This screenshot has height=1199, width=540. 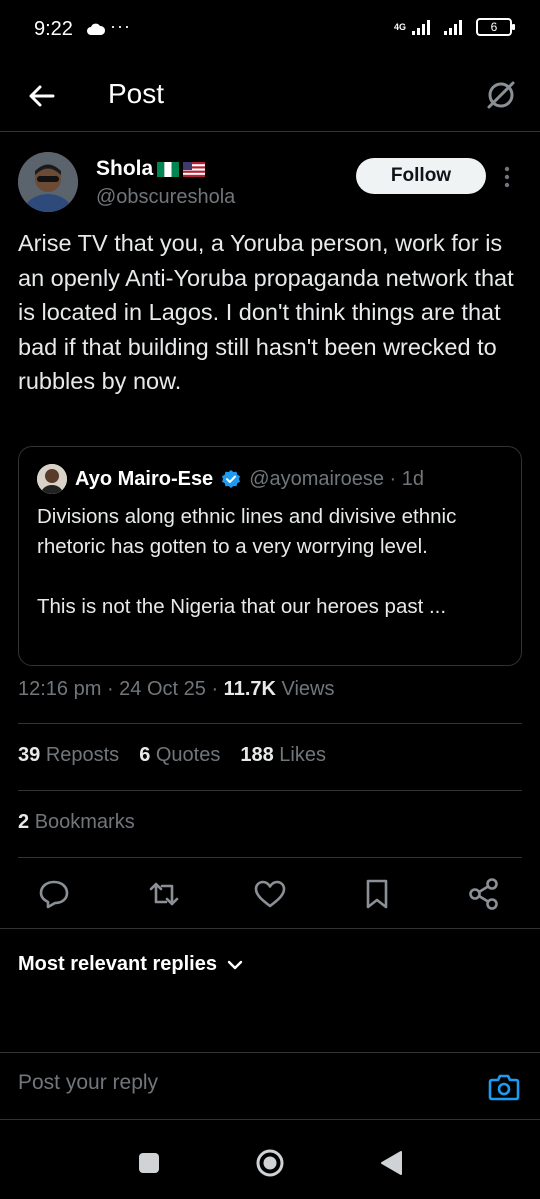 I want to click on reply-input, so click(x=238, y=1083).